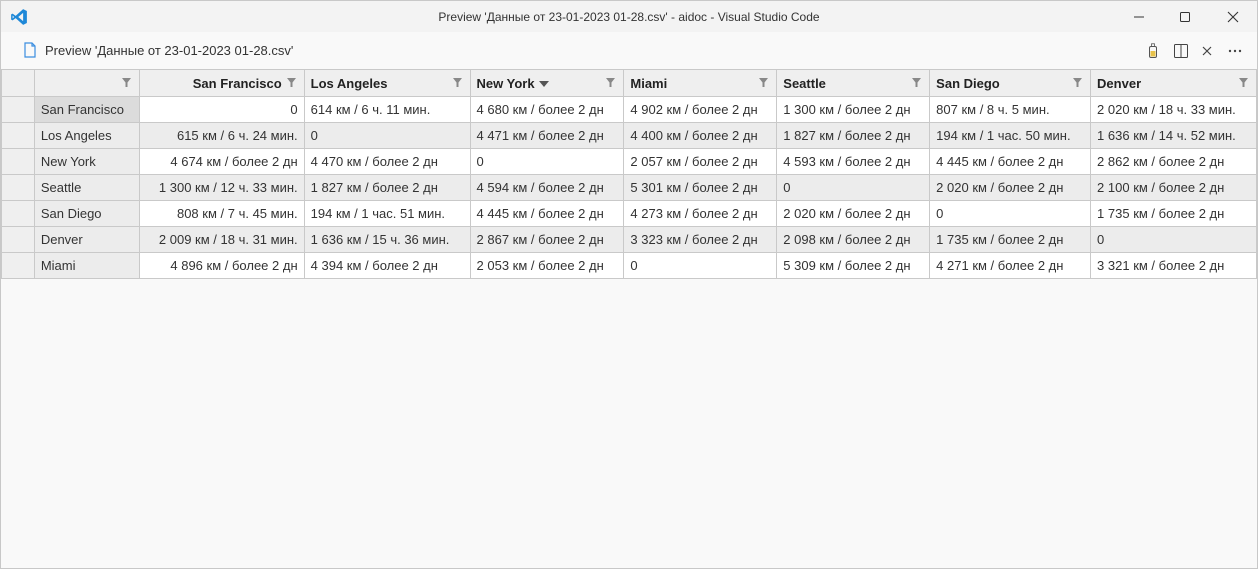 This screenshot has width=1258, height=569. What do you see at coordinates (86, 187) in the screenshot?
I see `row-label-cell: Seattle` at bounding box center [86, 187].